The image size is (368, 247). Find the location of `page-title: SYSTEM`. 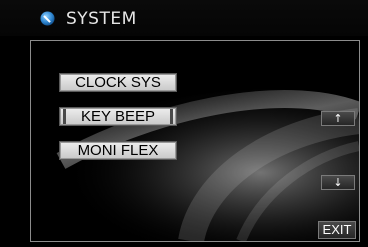

page-title: SYSTEM is located at coordinates (101, 19).